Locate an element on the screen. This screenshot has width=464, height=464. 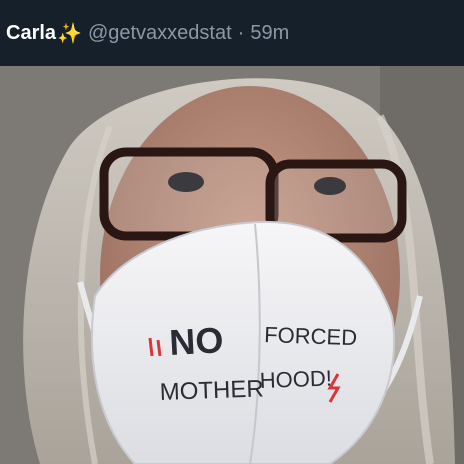
mask-text-no: NO is located at coordinates (196, 341).